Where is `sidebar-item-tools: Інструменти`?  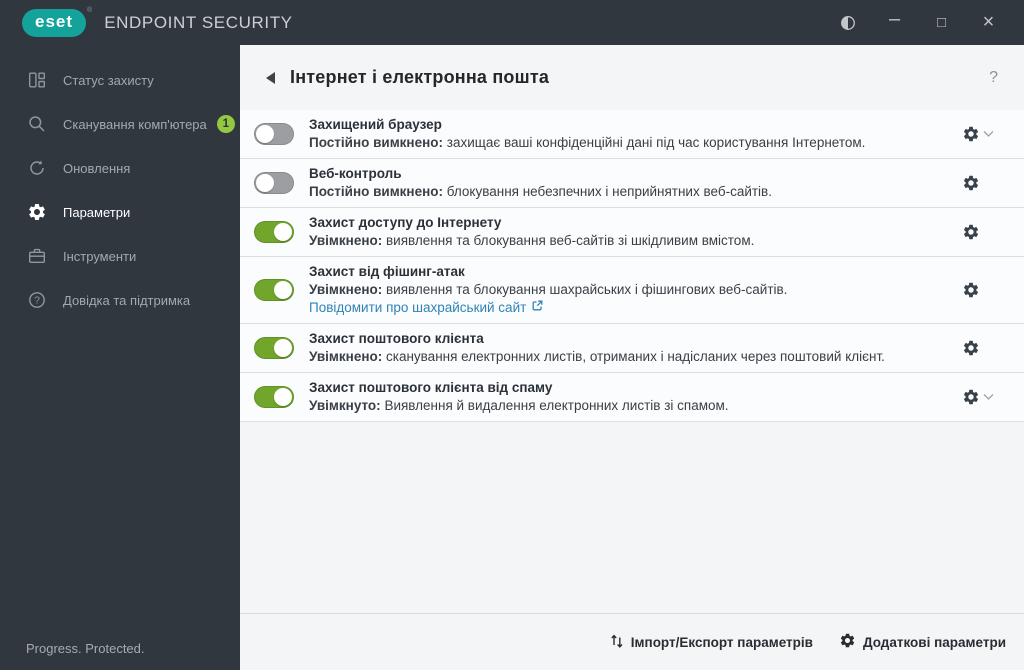 sidebar-item-tools: Інструменти is located at coordinates (120, 256).